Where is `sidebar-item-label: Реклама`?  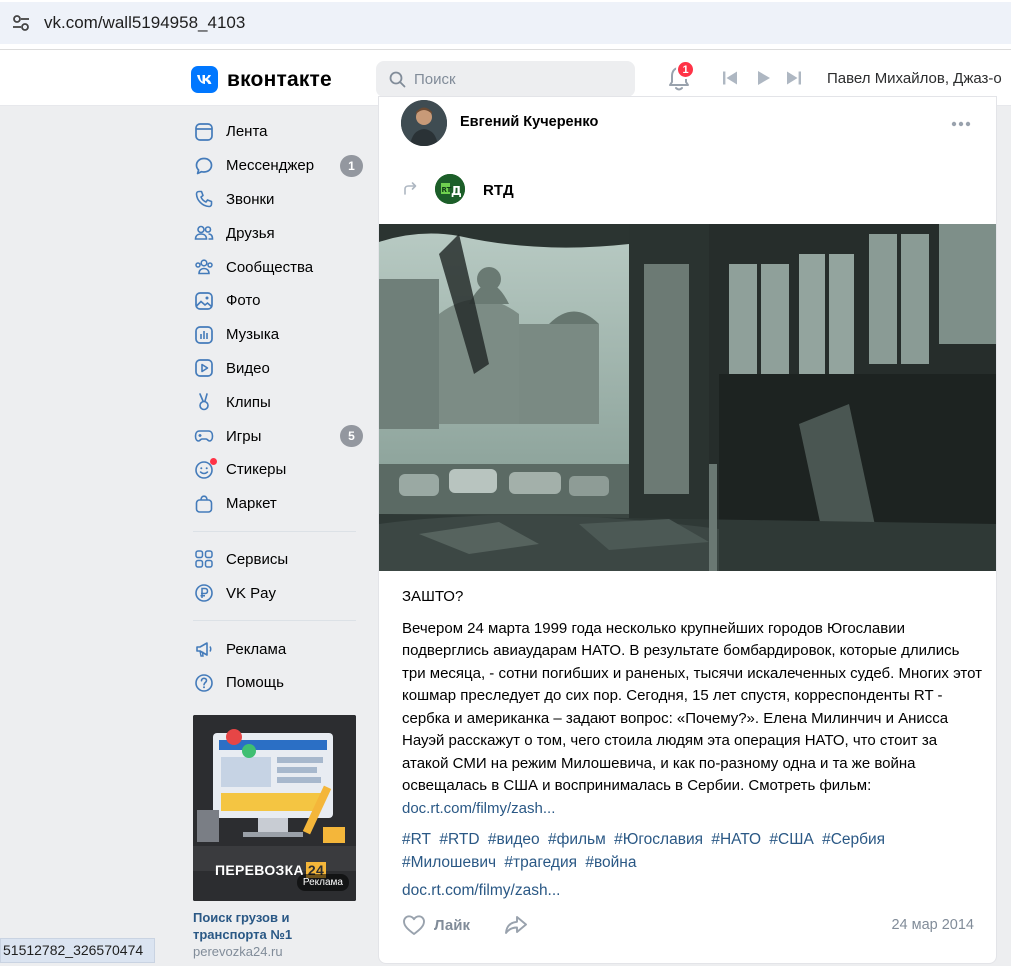 sidebar-item-label: Реклама is located at coordinates (256, 649).